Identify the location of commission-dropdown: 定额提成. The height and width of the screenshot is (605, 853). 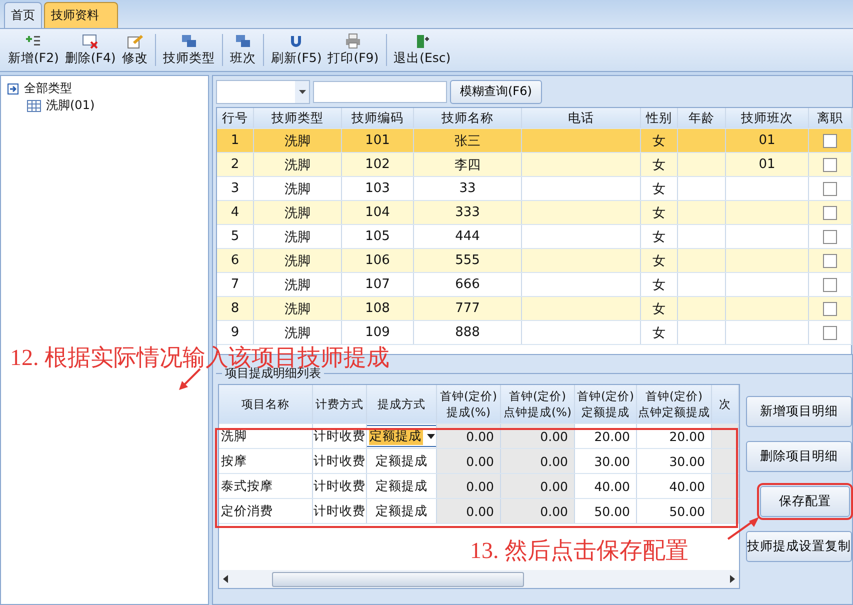
(401, 436).